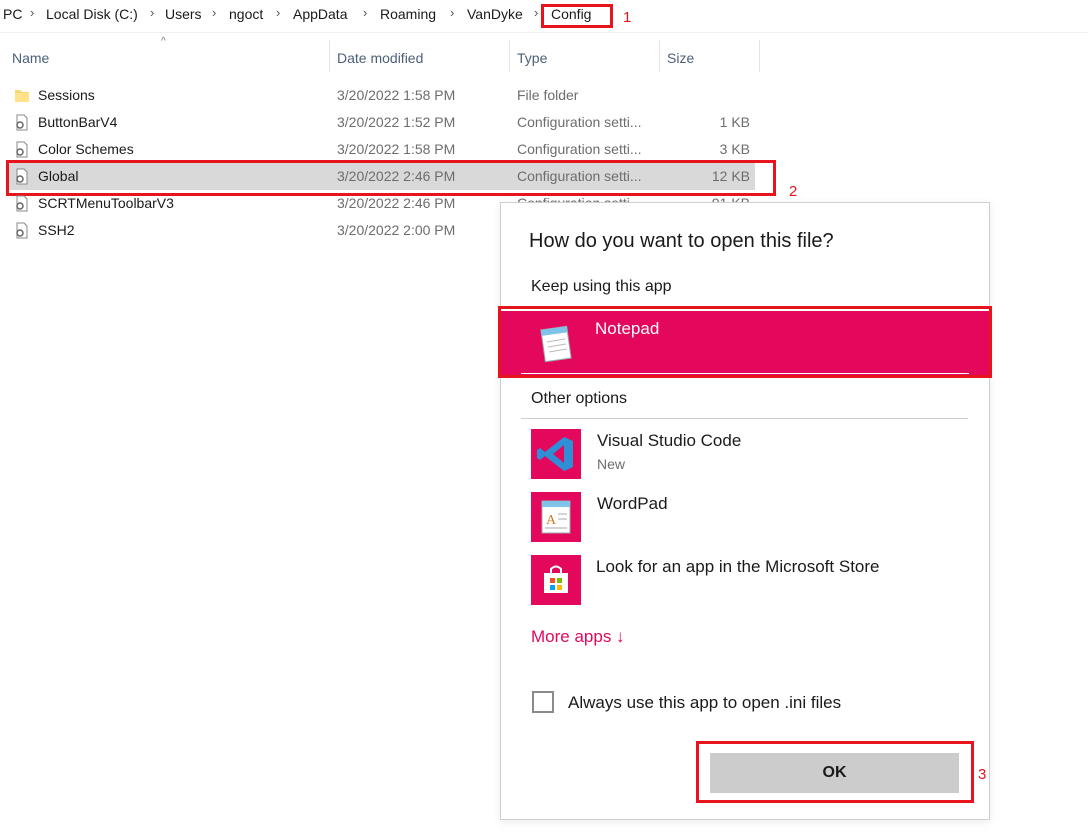 Image resolution: width=1088 pixels, height=839 pixels. I want to click on file-date: 3/20/2022 2:46 PM, so click(396, 203).